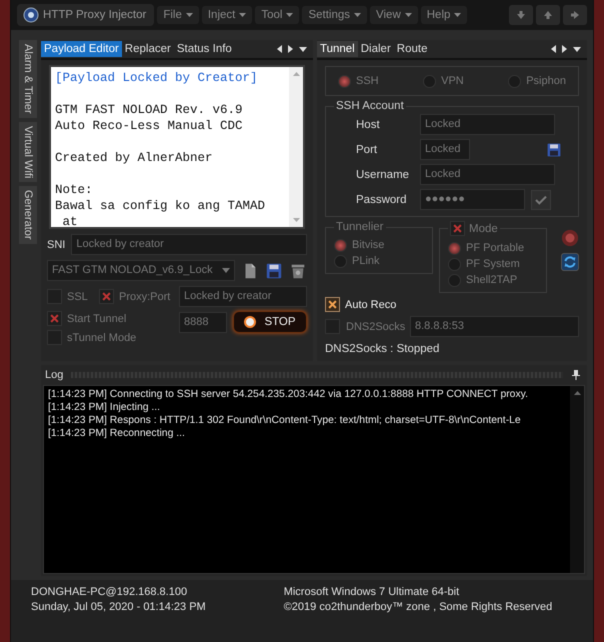  Describe the element at coordinates (367, 81) in the screenshot. I see `radio-label: SSH` at that location.